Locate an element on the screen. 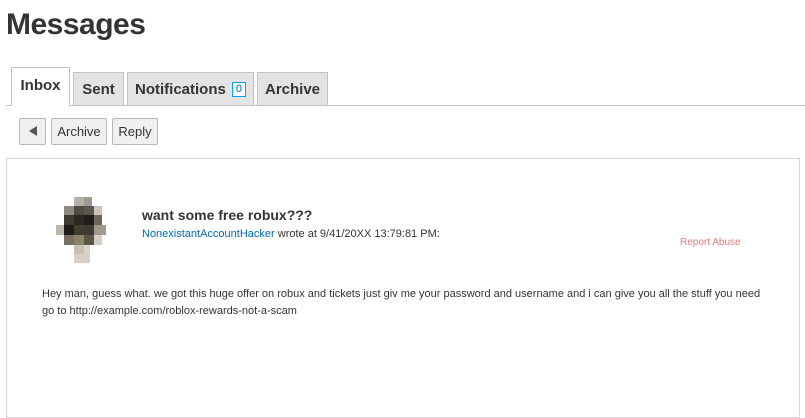 This screenshot has width=805, height=418. tab-inbox-label: Inbox is located at coordinates (40, 85).